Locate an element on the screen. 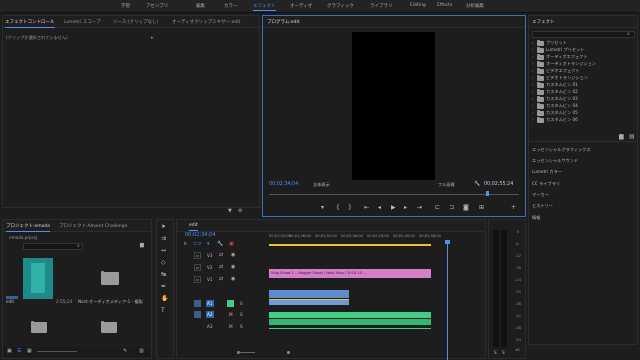 The width and height of the screenshot is (640, 360). effects-search-input is located at coordinates (583, 34).